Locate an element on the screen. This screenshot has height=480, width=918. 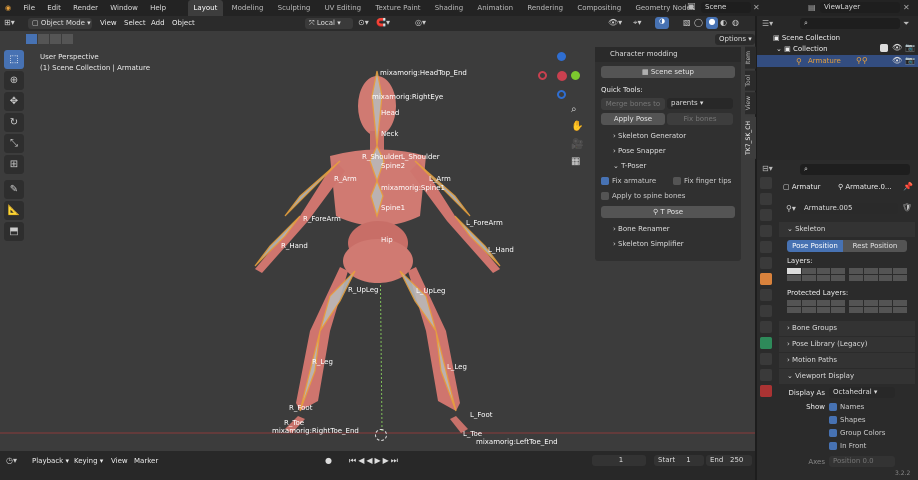
menu-add: Add is located at coordinates (158, 23).